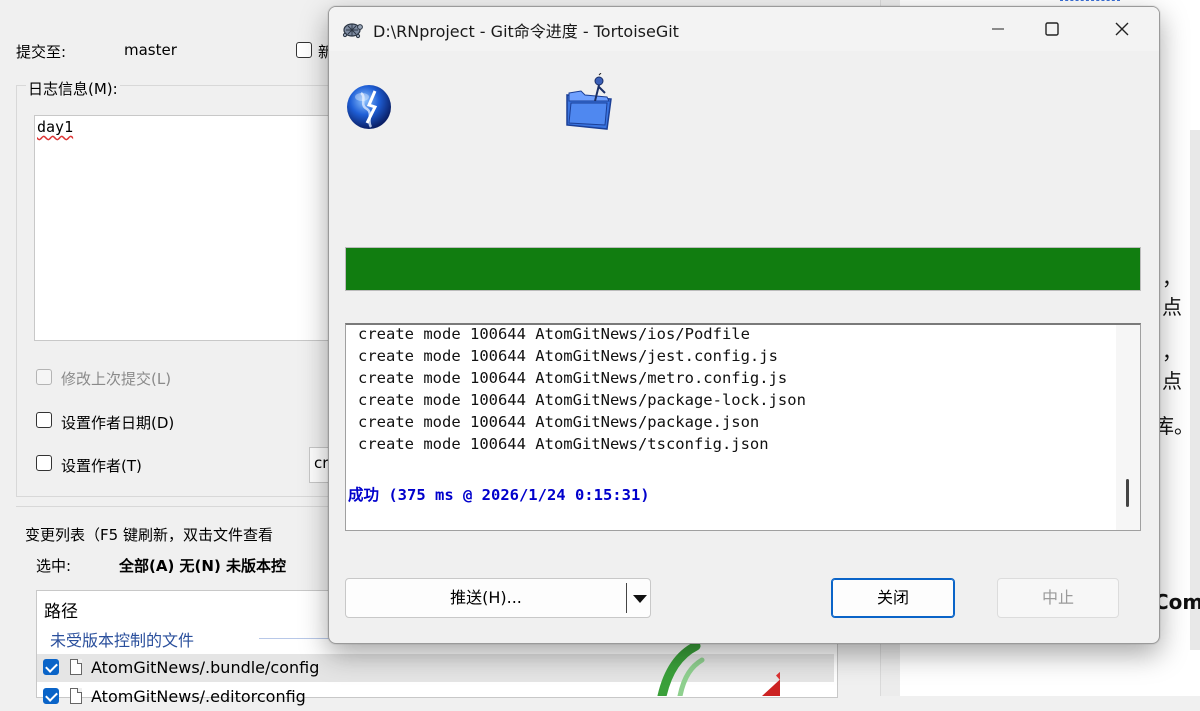 This screenshot has width=1200, height=711. I want to click on close-window-button, so click(1122, 29).